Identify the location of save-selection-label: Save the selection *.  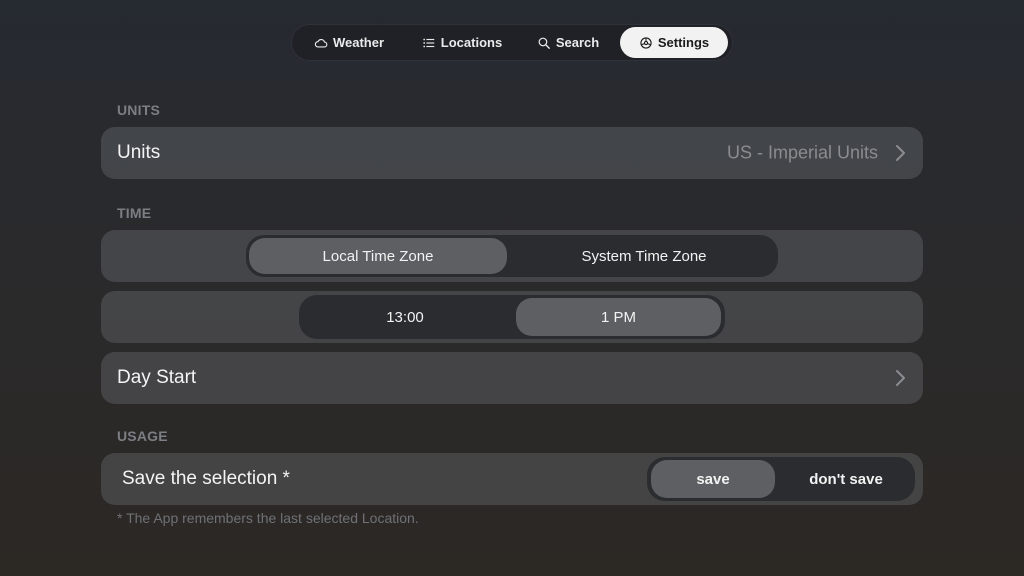
(206, 478).